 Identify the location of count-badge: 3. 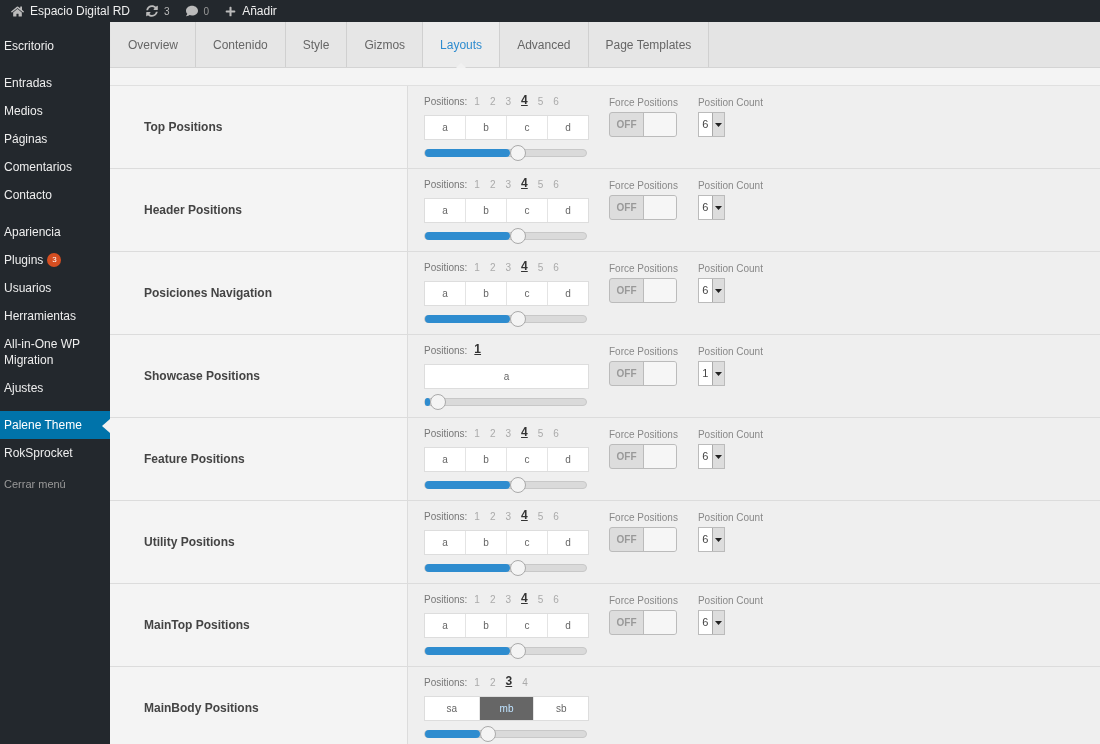
(54, 260).